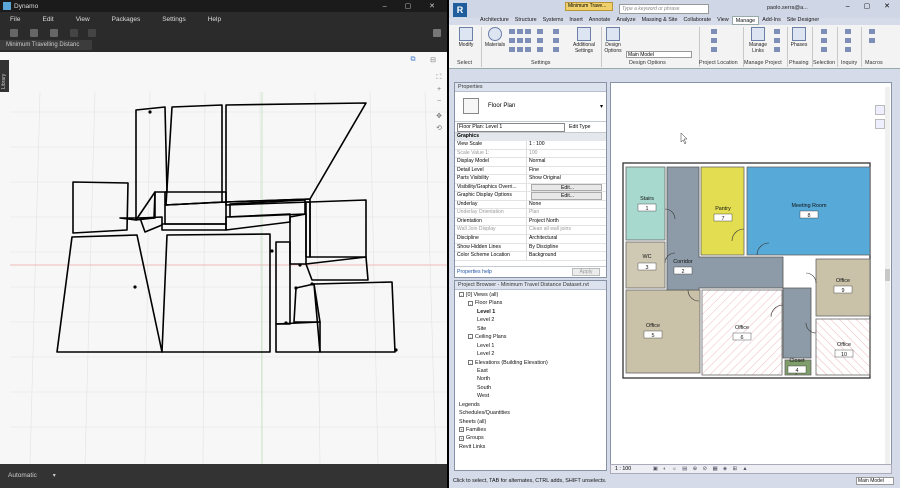  I want to click on tab-systems: Systems, so click(553, 20).